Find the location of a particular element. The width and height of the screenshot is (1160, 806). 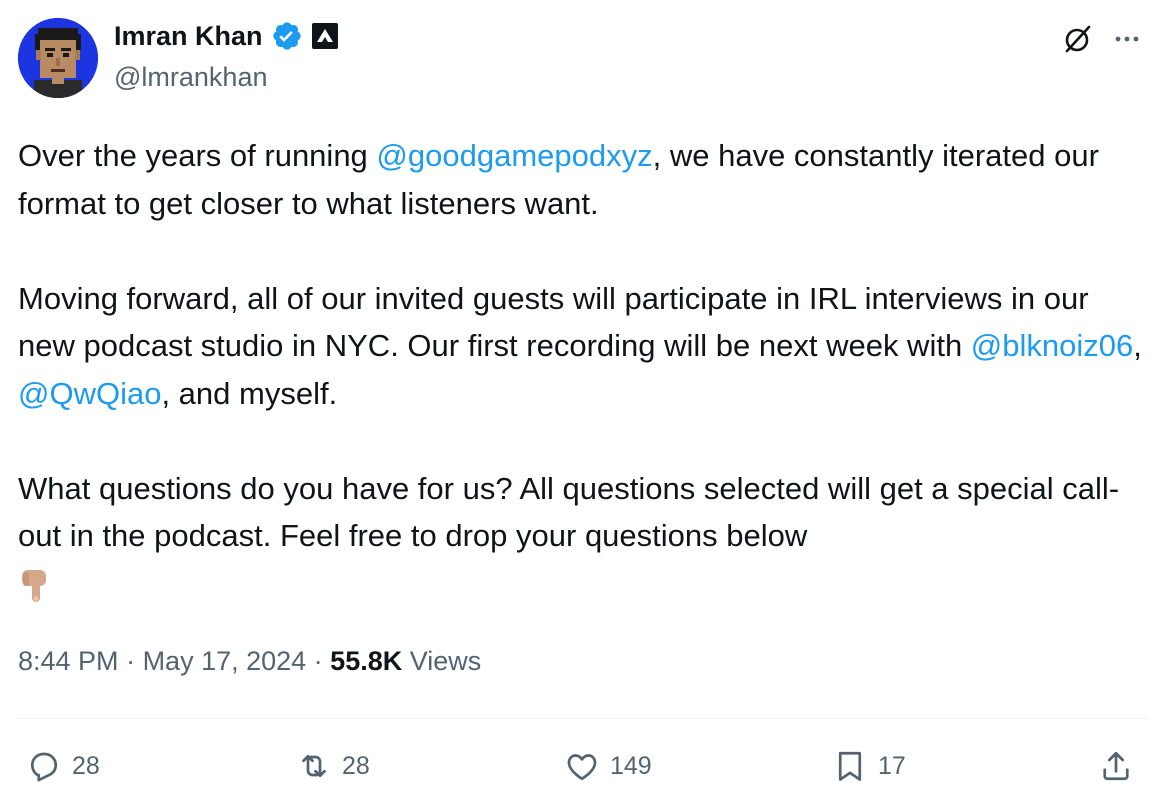

author-display-name: Imran Khan is located at coordinates (188, 36).